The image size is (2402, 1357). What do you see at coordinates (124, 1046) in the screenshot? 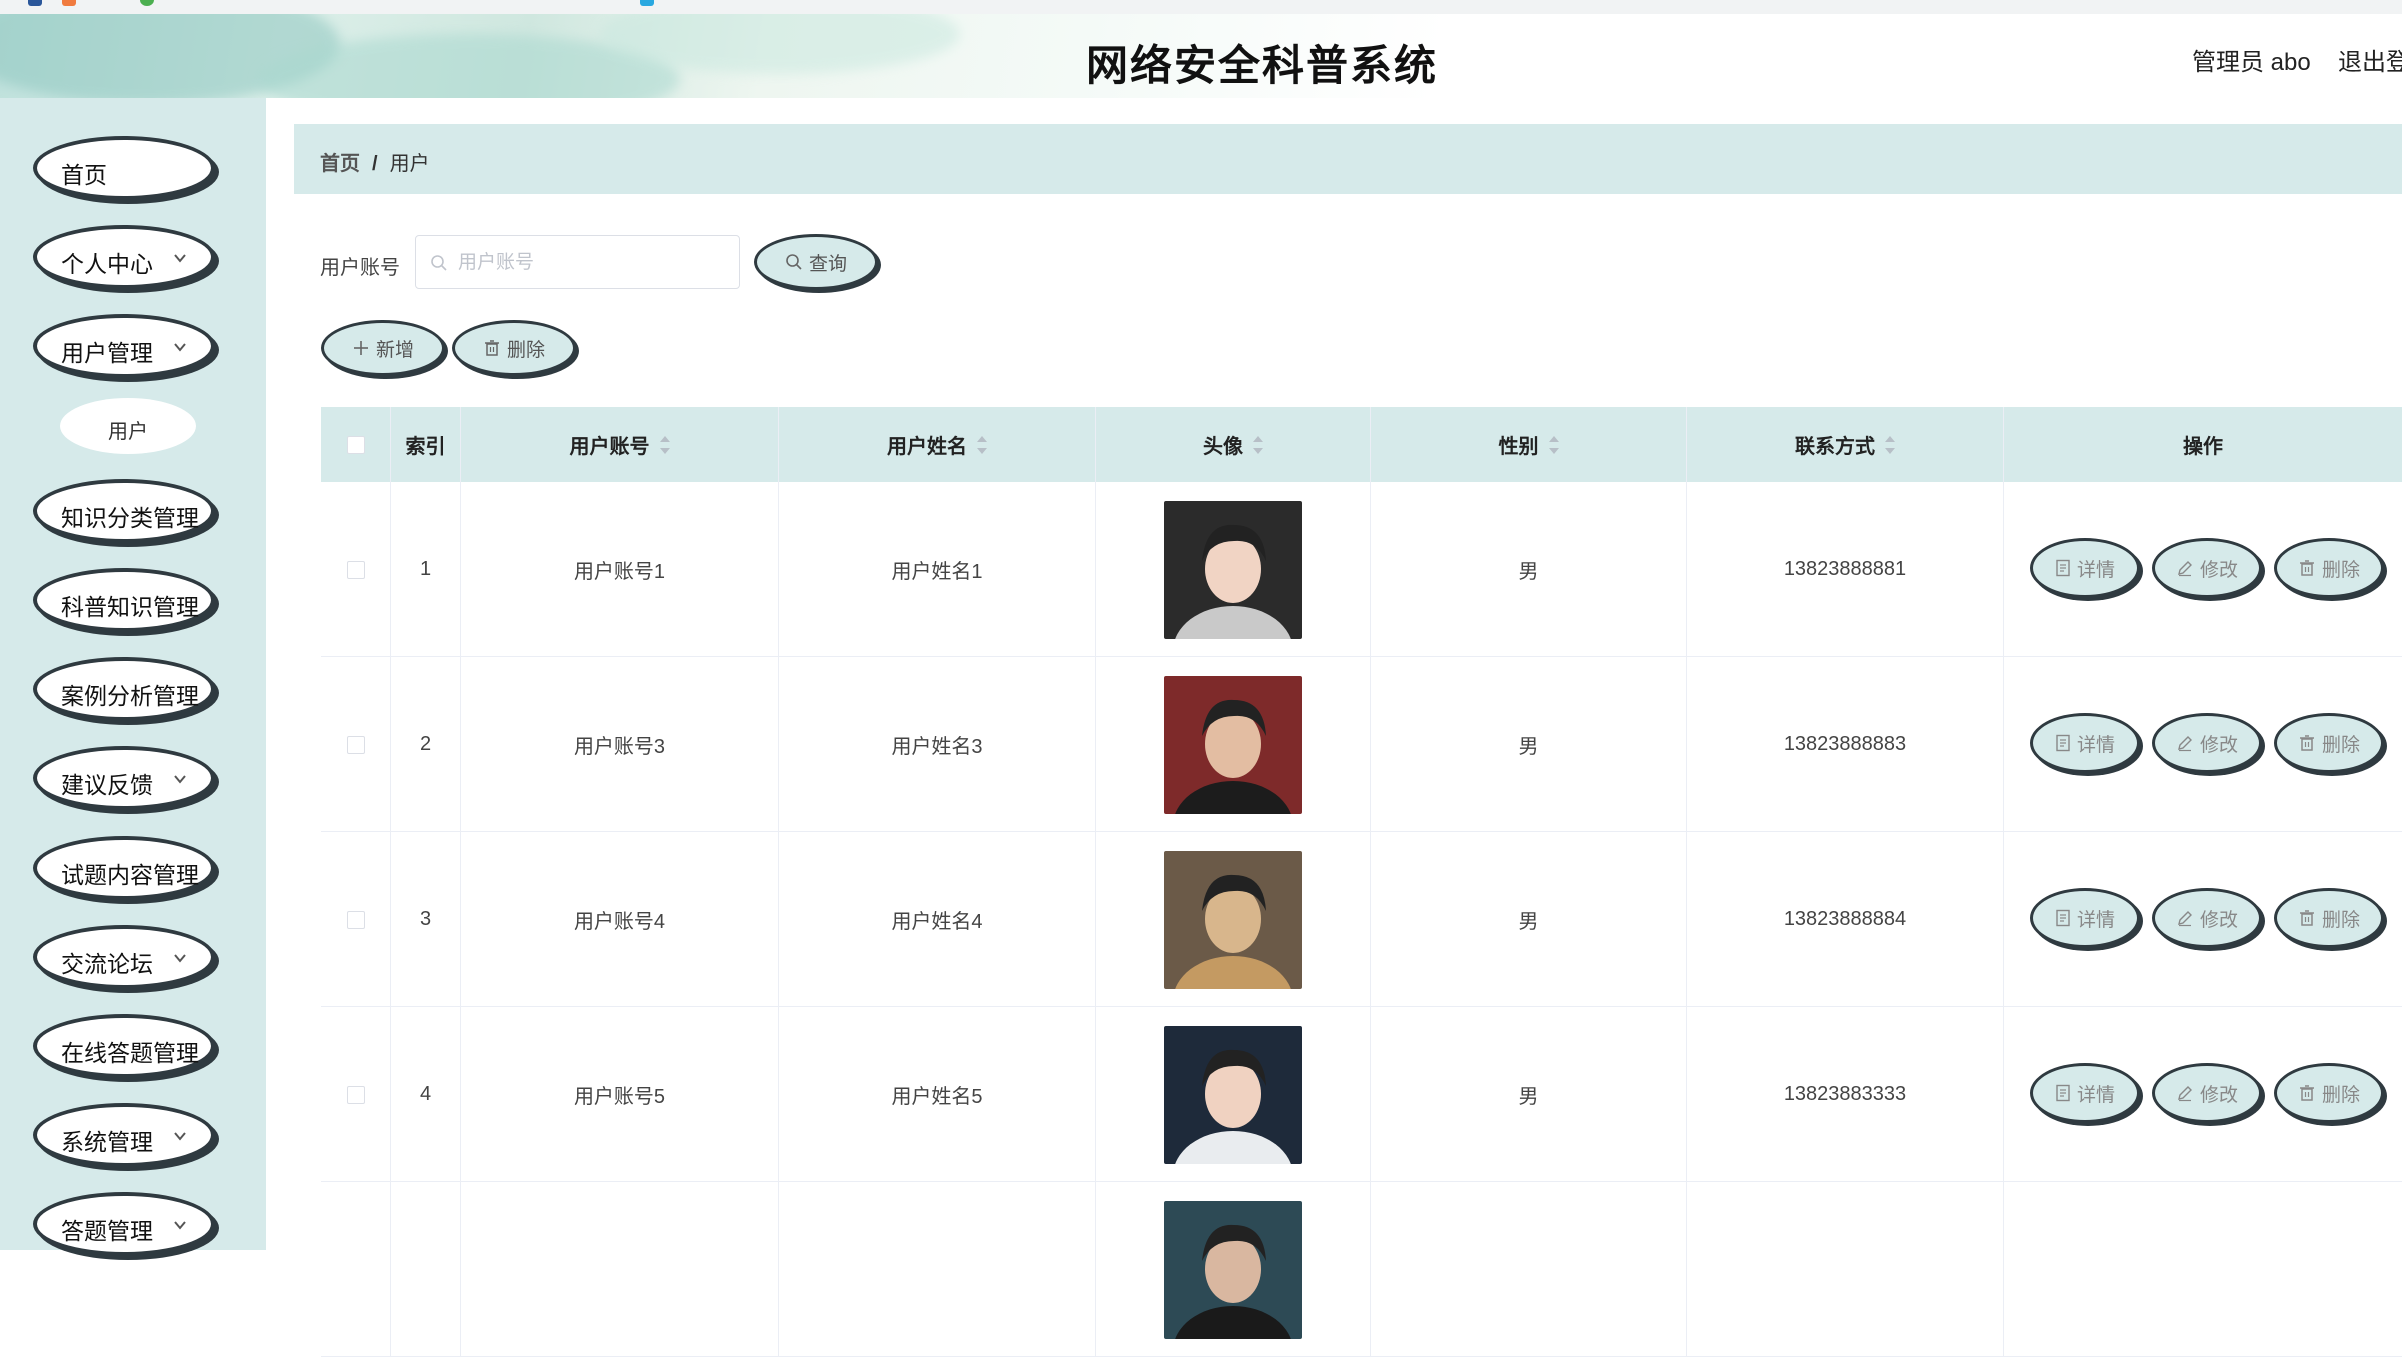
I see `sidebar-item-online-quiz: 在线答题管理` at bounding box center [124, 1046].